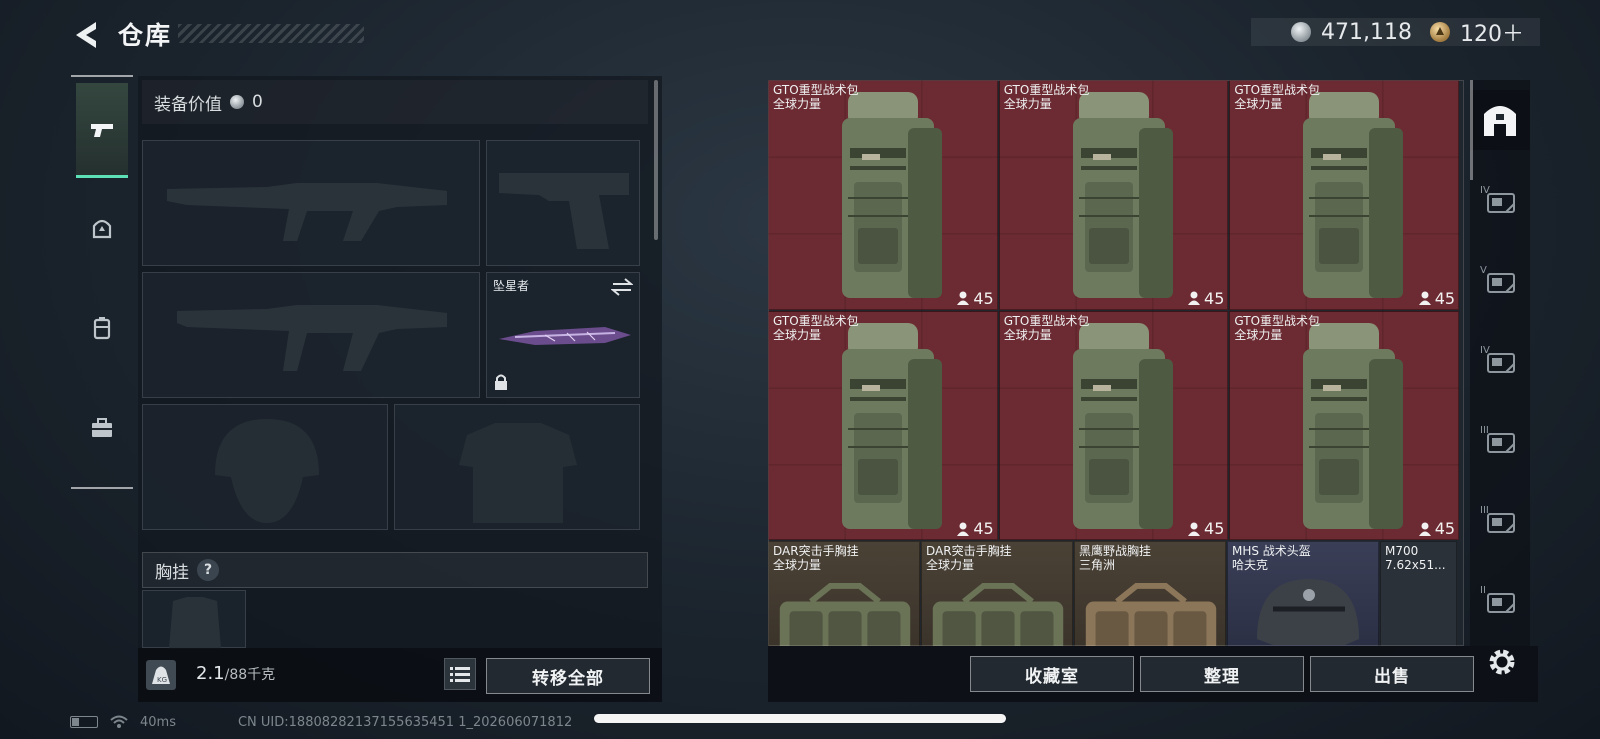 The width and height of the screenshot is (1600, 739). I want to click on weight-icon: KG, so click(161, 675).